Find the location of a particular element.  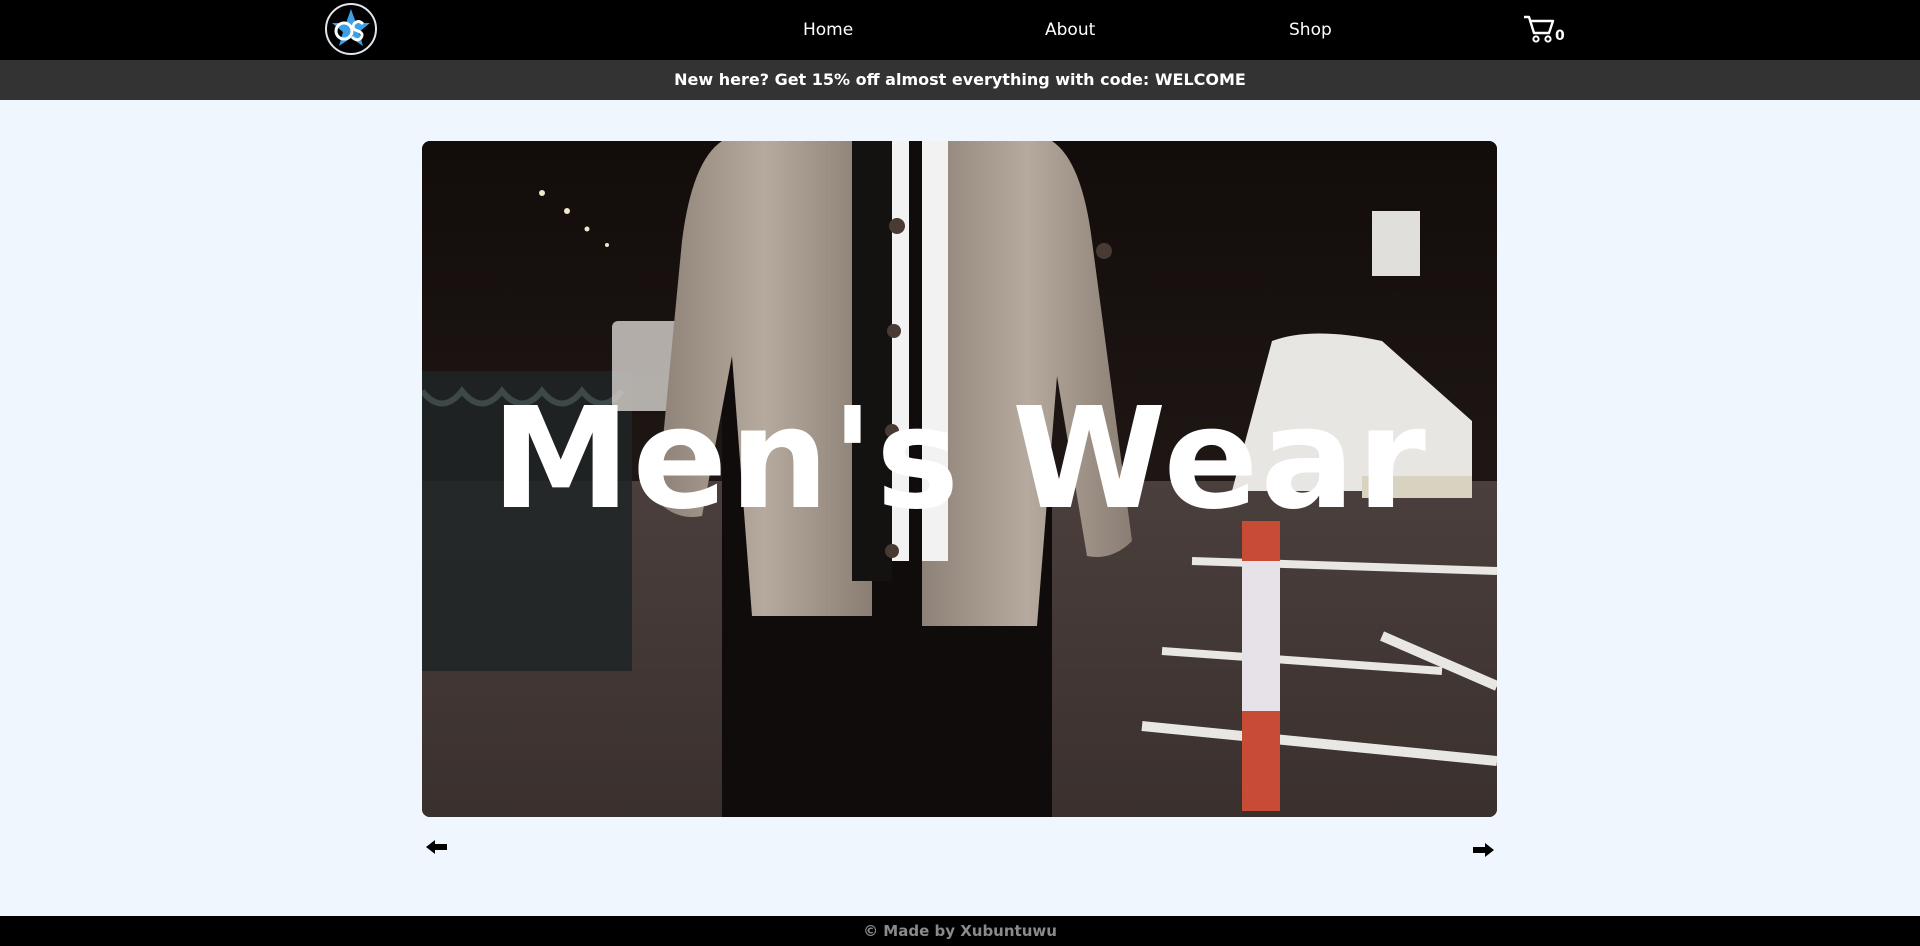

carousel-next-button is located at coordinates (1483, 850).